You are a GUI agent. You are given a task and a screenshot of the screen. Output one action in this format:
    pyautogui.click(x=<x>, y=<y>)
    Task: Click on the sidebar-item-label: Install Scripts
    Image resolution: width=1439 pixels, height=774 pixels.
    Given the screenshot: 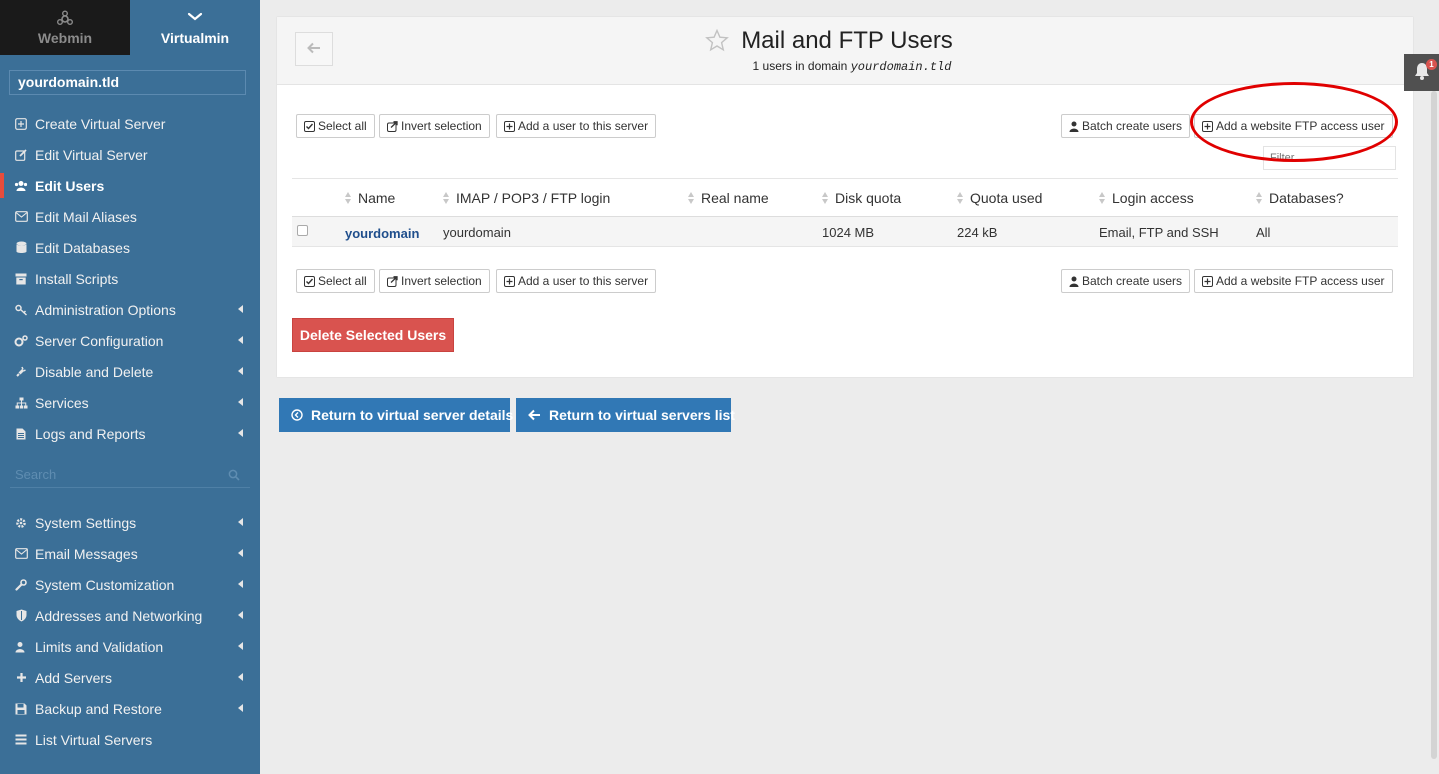 What is the action you would take?
    pyautogui.click(x=77, y=278)
    